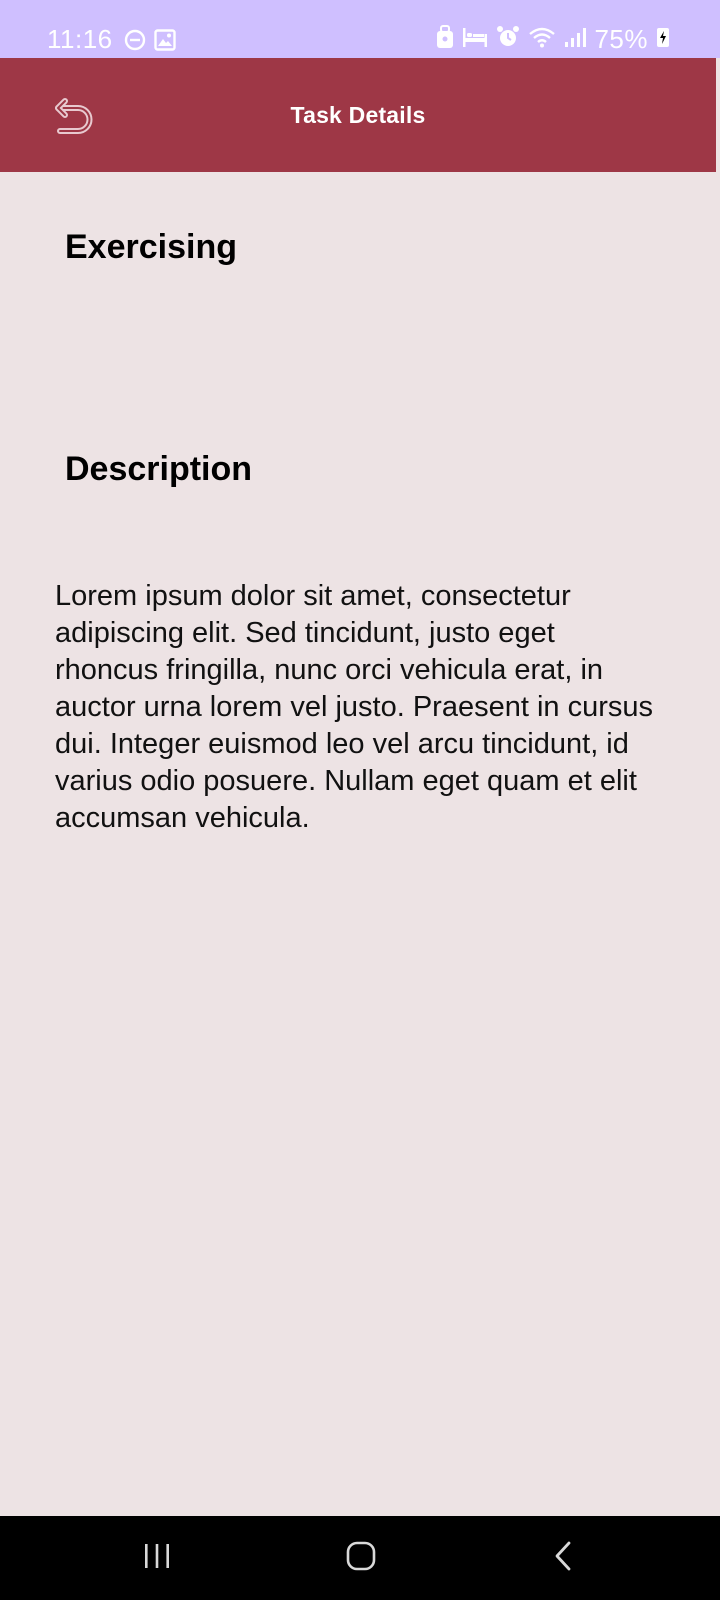 This screenshot has height=1600, width=720. What do you see at coordinates (135, 42) in the screenshot?
I see `do-not-disturb-icon` at bounding box center [135, 42].